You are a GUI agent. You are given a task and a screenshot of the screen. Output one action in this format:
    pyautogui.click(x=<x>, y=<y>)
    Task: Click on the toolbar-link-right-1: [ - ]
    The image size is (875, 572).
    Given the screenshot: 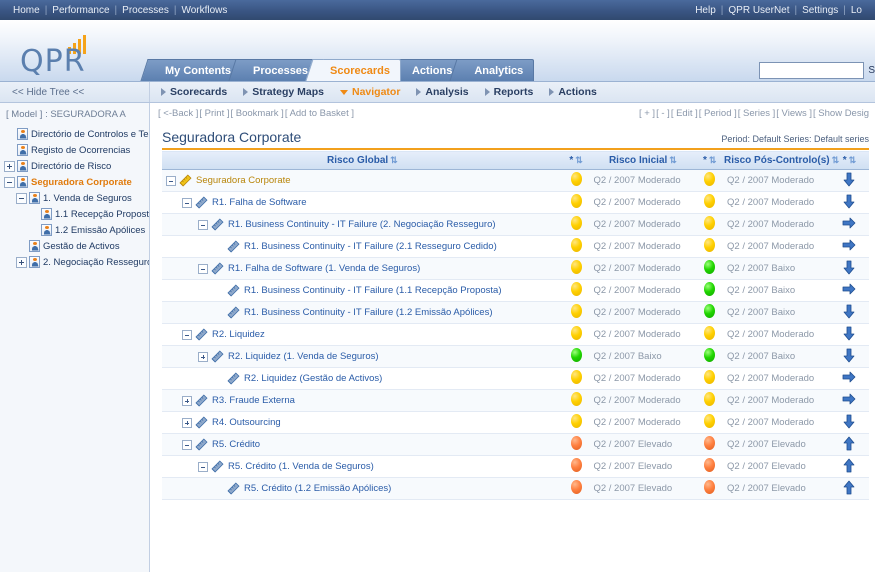 What is the action you would take?
    pyautogui.click(x=663, y=113)
    